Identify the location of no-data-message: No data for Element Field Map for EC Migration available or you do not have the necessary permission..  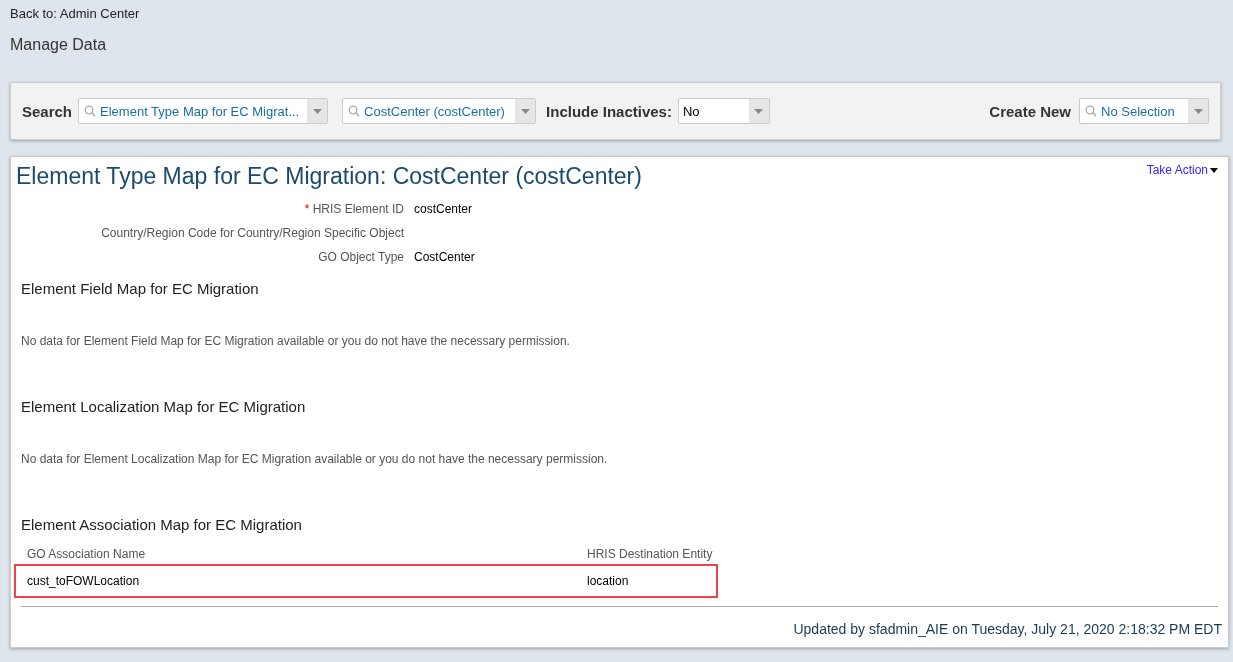
(296, 341).